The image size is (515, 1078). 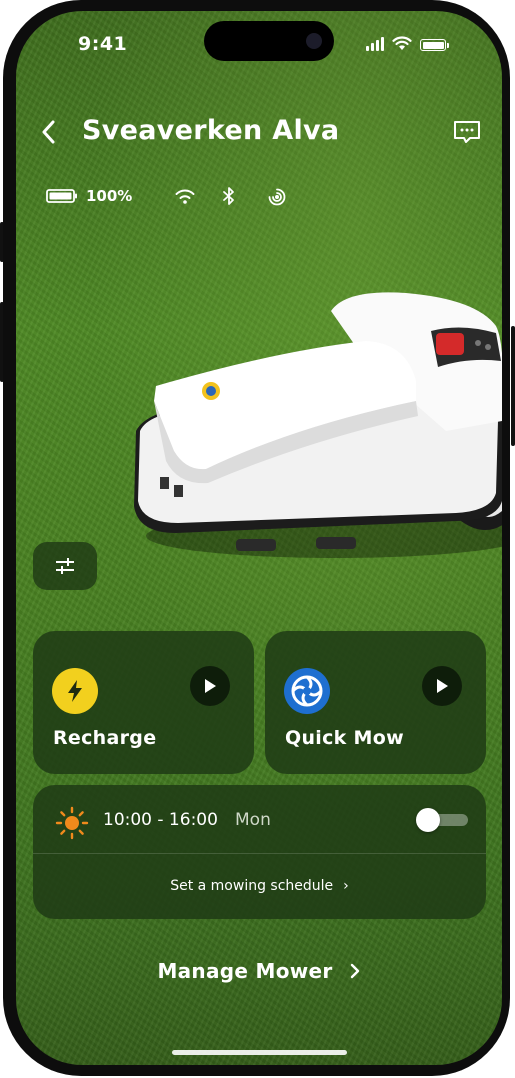 What do you see at coordinates (307, 691) in the screenshot?
I see `fan-blade-icon` at bounding box center [307, 691].